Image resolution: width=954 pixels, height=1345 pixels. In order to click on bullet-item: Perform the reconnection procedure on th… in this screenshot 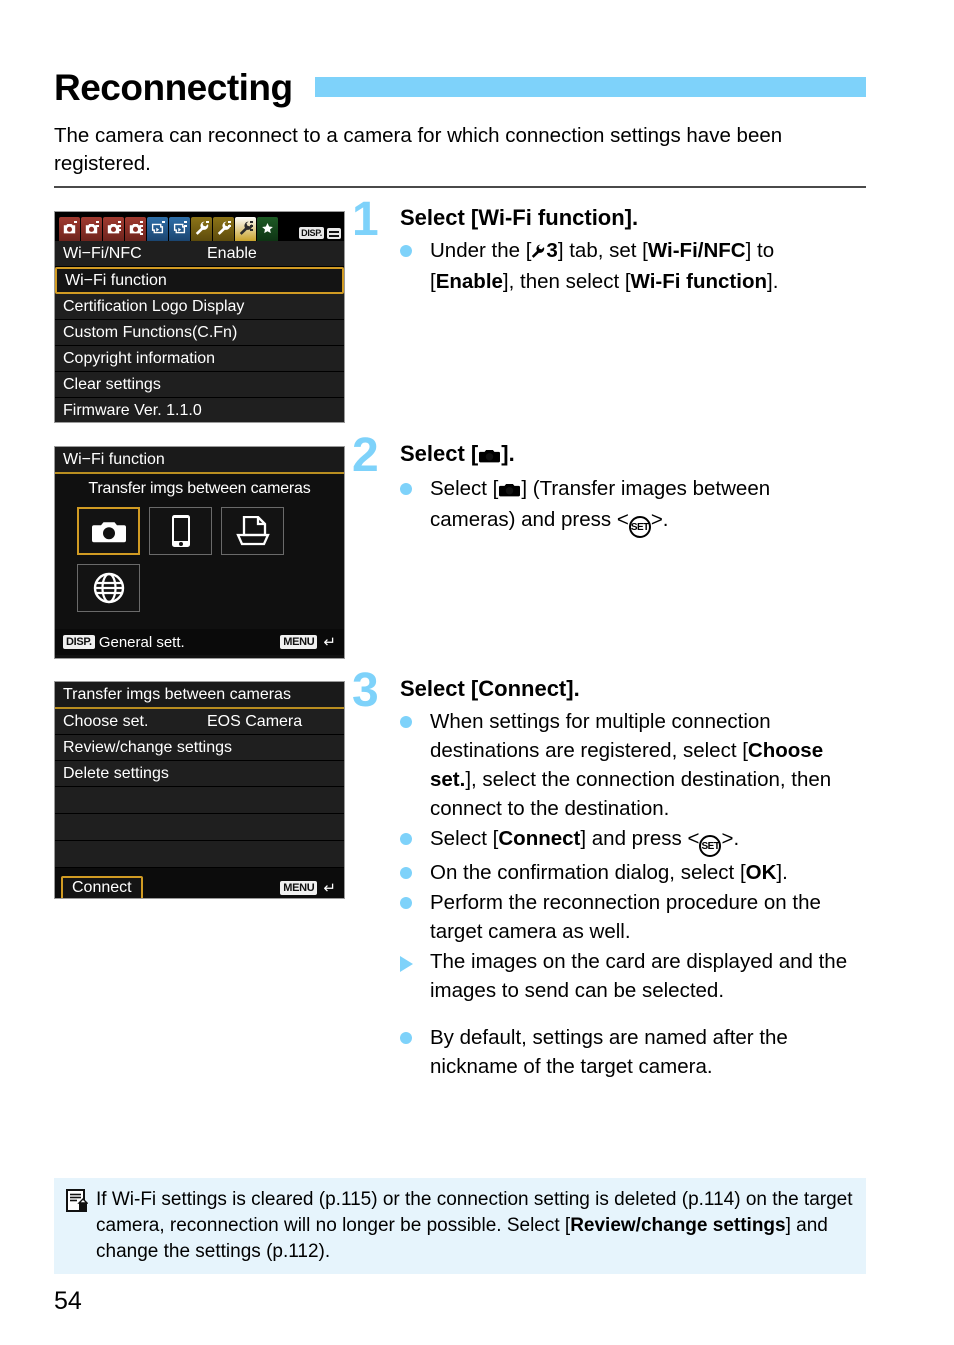, I will do `click(630, 917)`.